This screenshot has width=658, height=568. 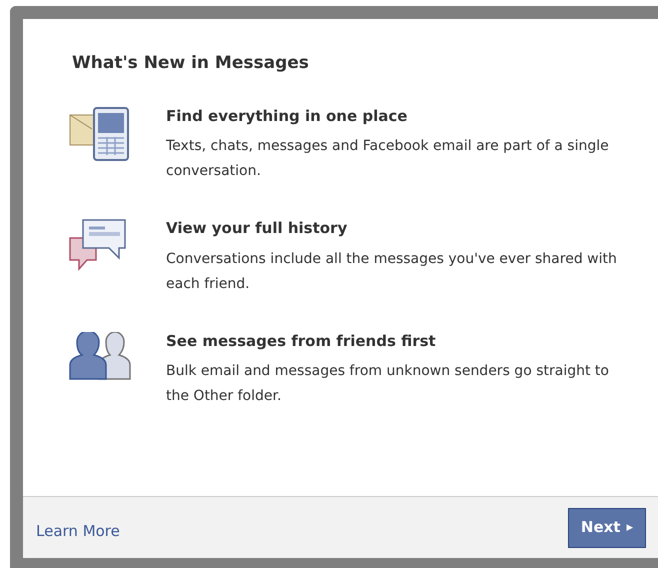 I want to click on feature-title: Find everything in one place, so click(x=287, y=116).